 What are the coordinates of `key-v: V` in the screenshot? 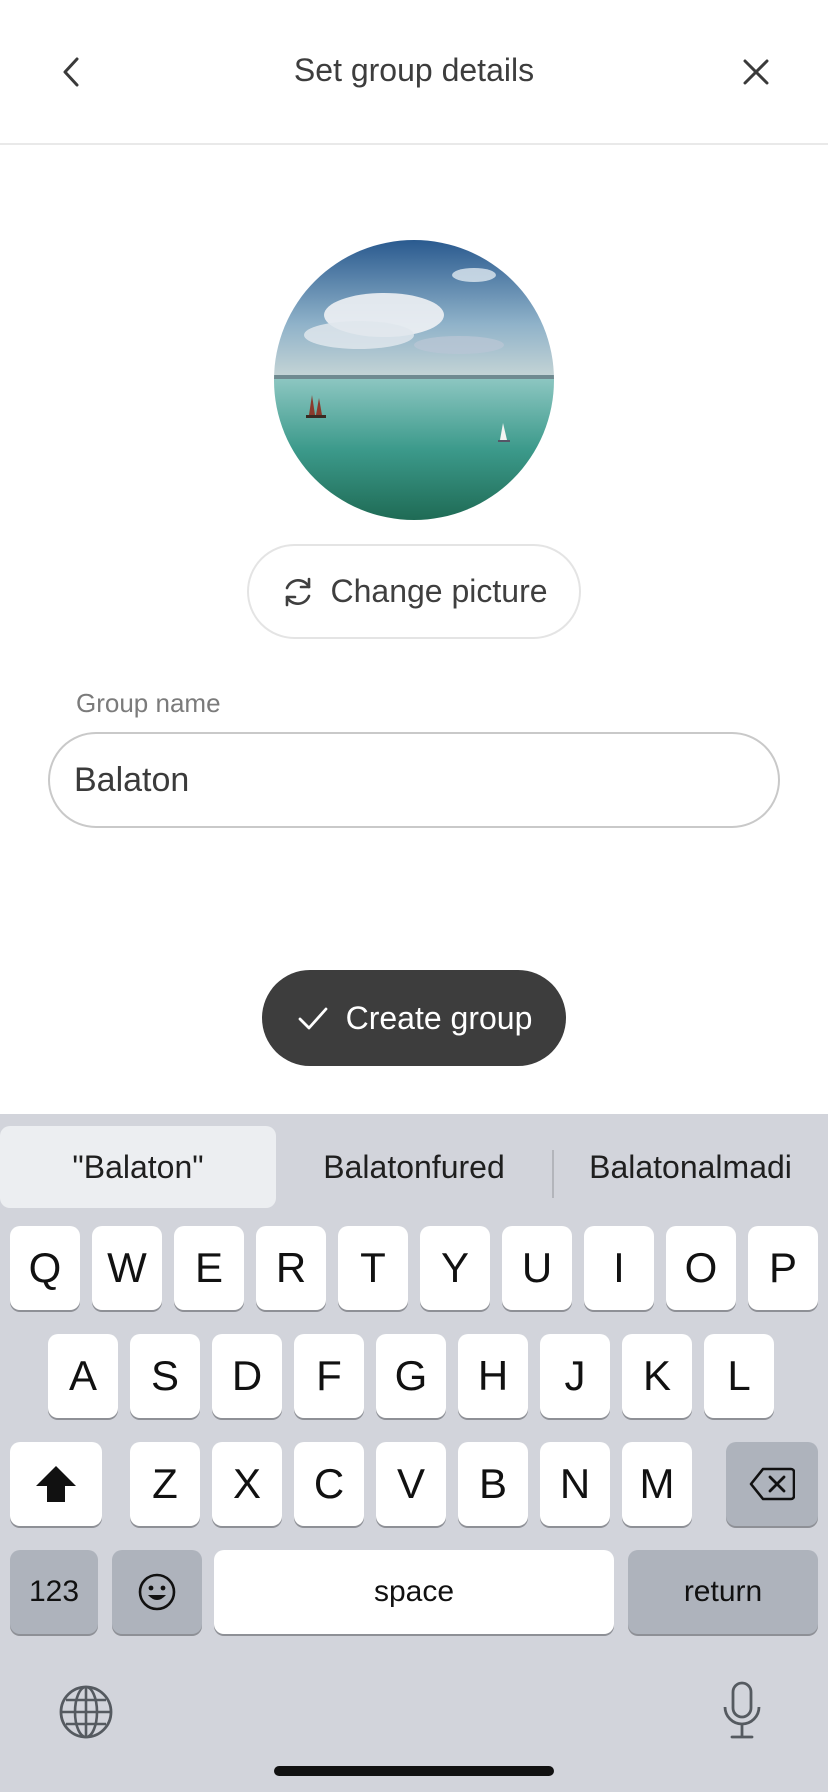 It's located at (411, 1484).